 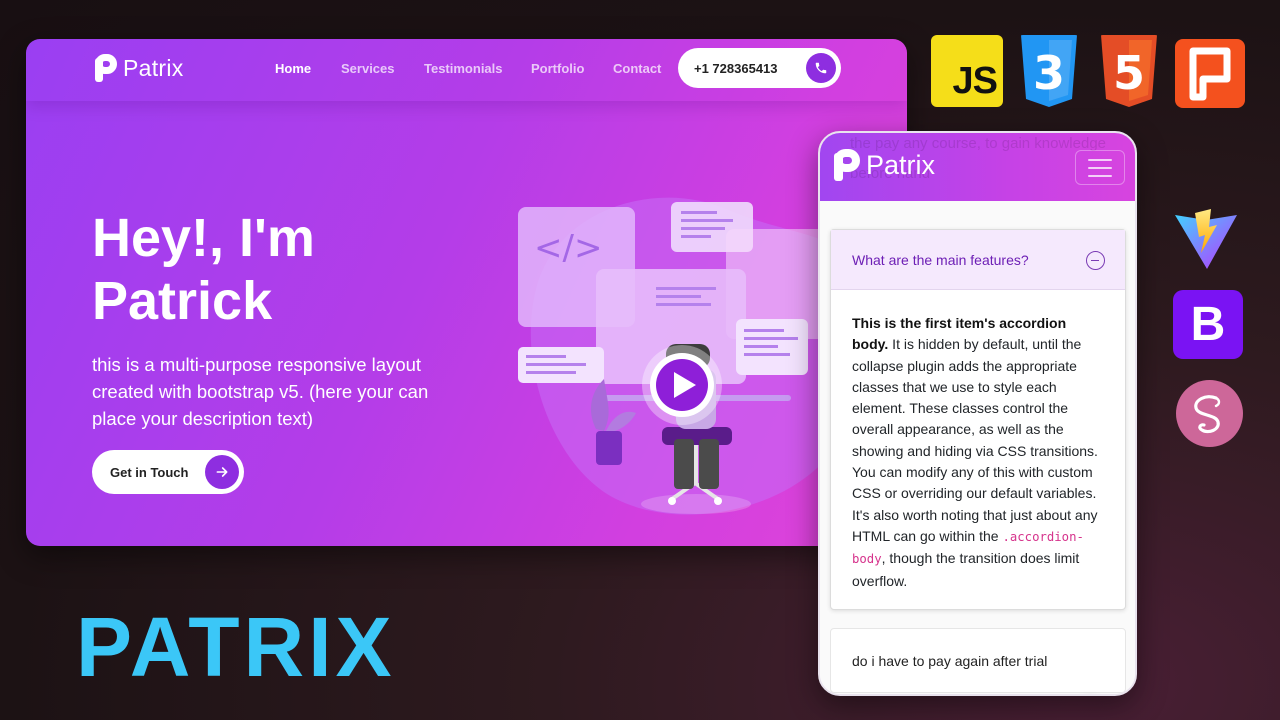 I want to click on get-in-touch-label: Get in Touch, so click(x=149, y=472).